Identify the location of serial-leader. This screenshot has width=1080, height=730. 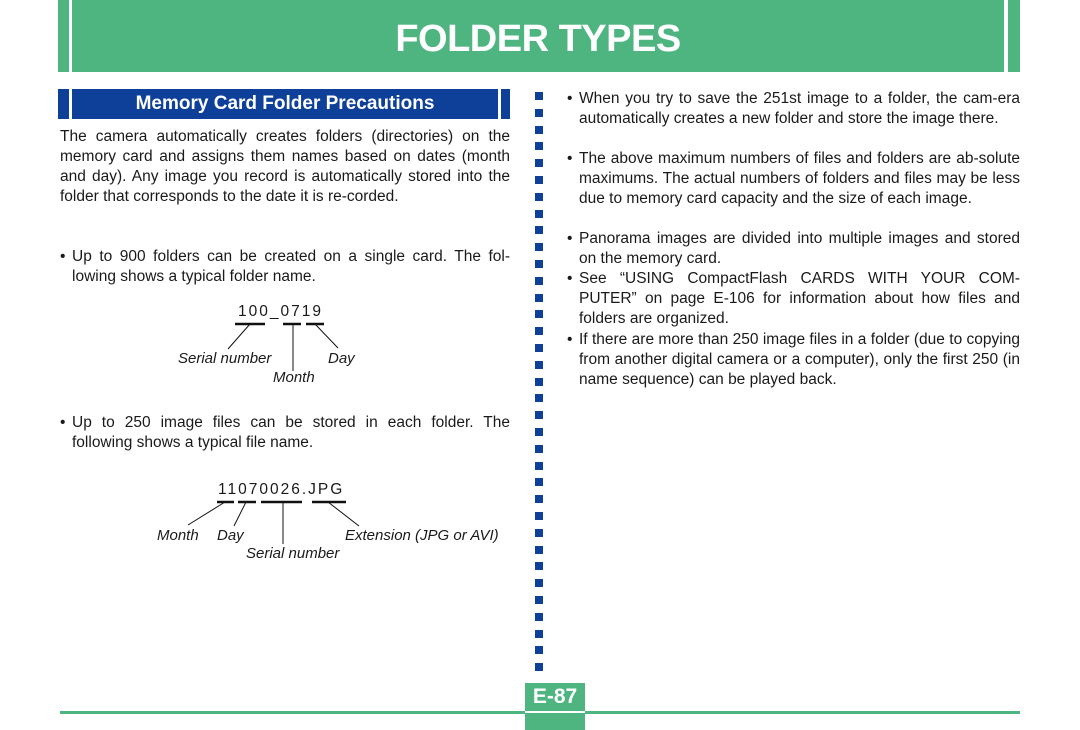
(239, 336).